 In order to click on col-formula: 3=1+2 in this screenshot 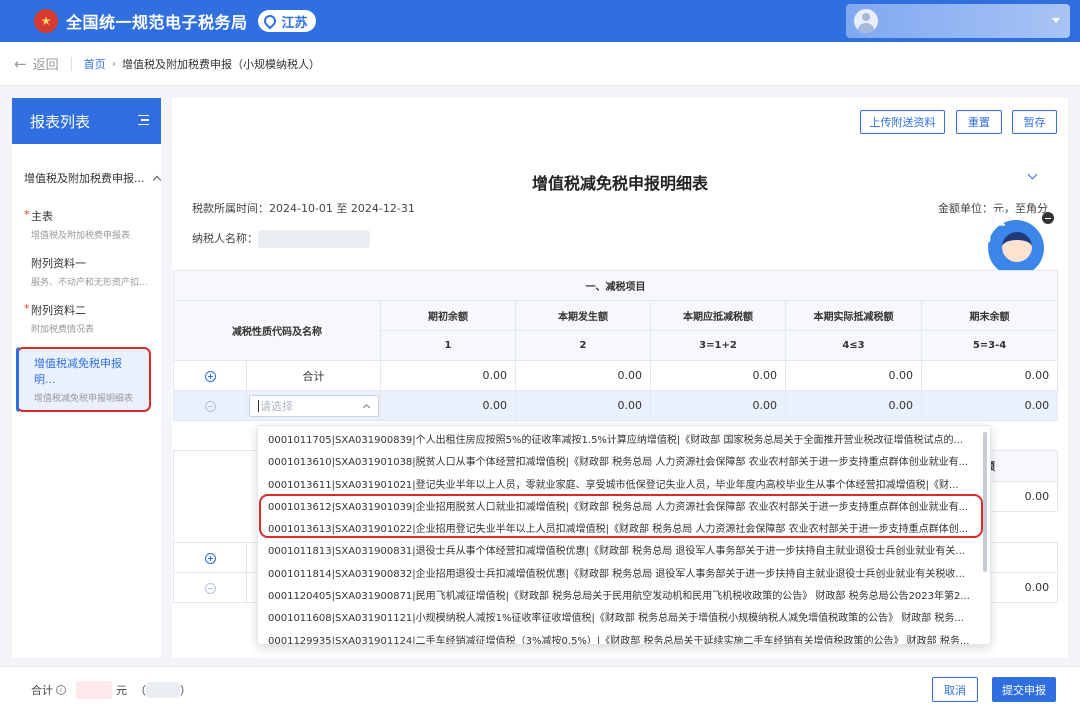, I will do `click(718, 345)`.